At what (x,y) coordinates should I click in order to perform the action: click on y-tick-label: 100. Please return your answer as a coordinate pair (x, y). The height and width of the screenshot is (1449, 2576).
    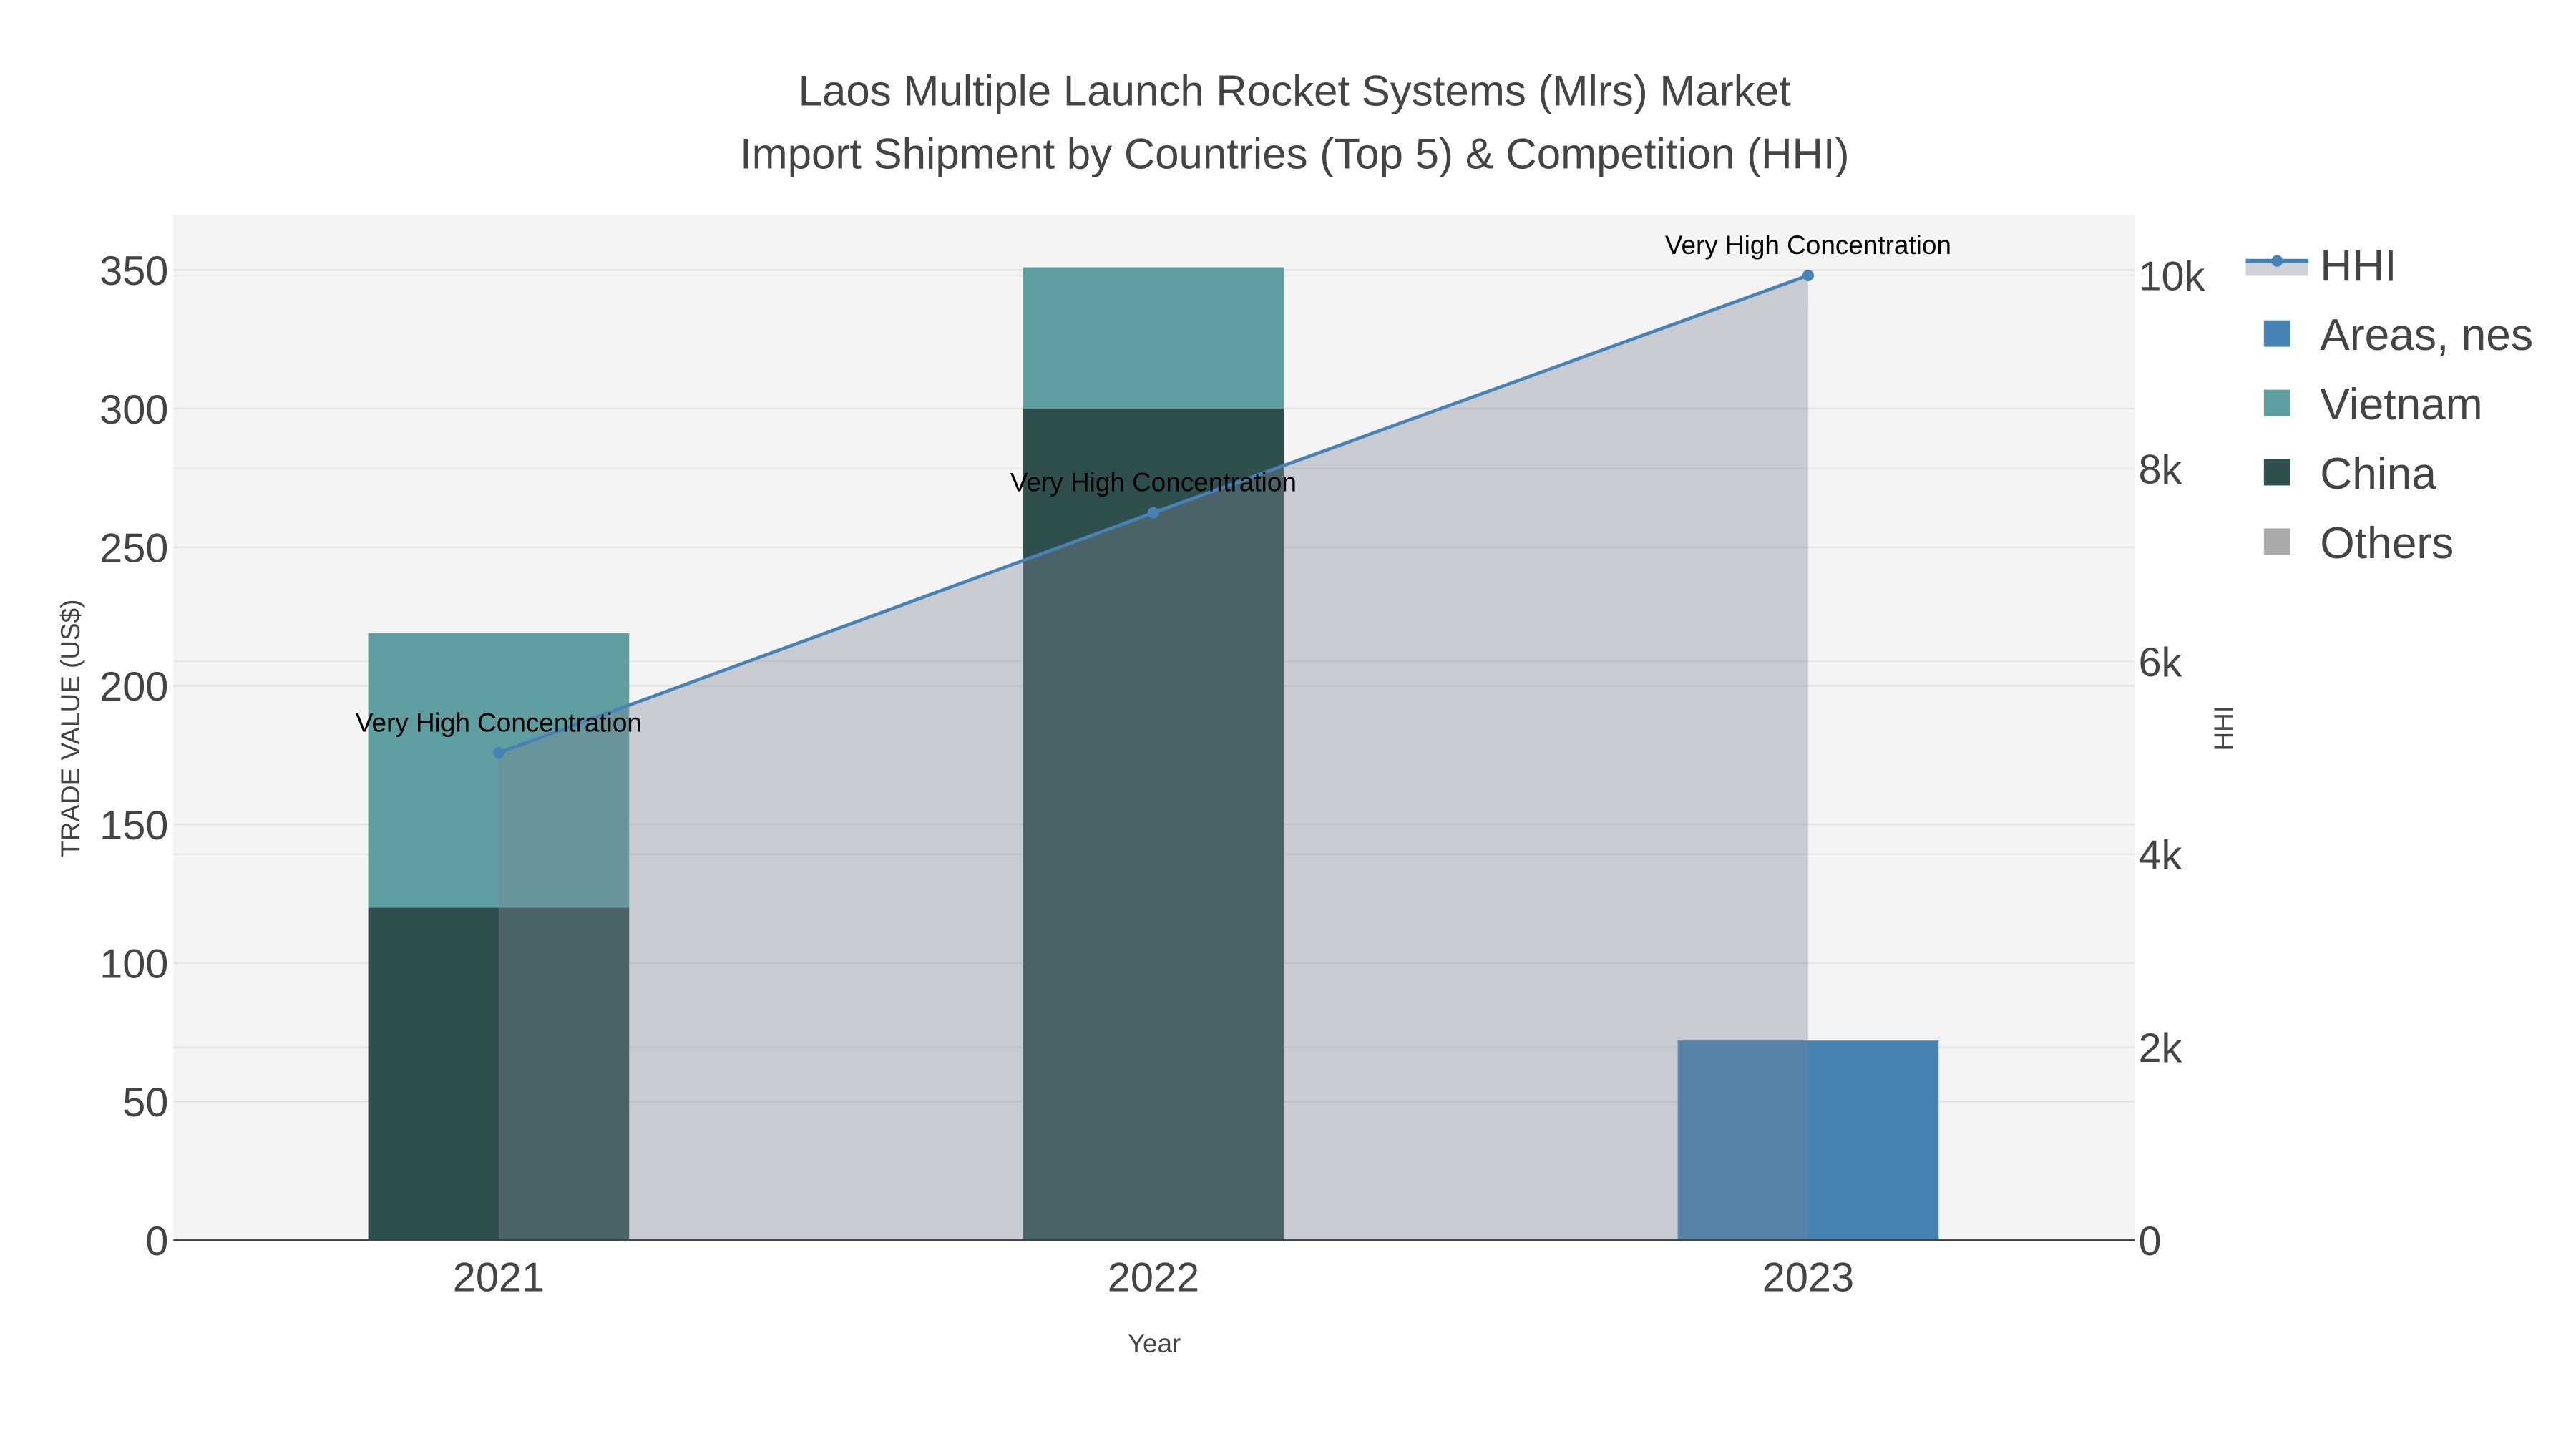
    Looking at the image, I should click on (133, 964).